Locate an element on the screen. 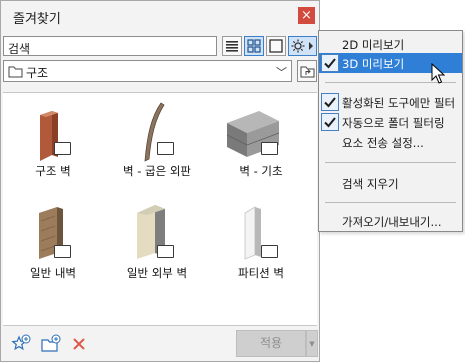  favorite-item: 벽 - 기초 is located at coordinates (263, 140).